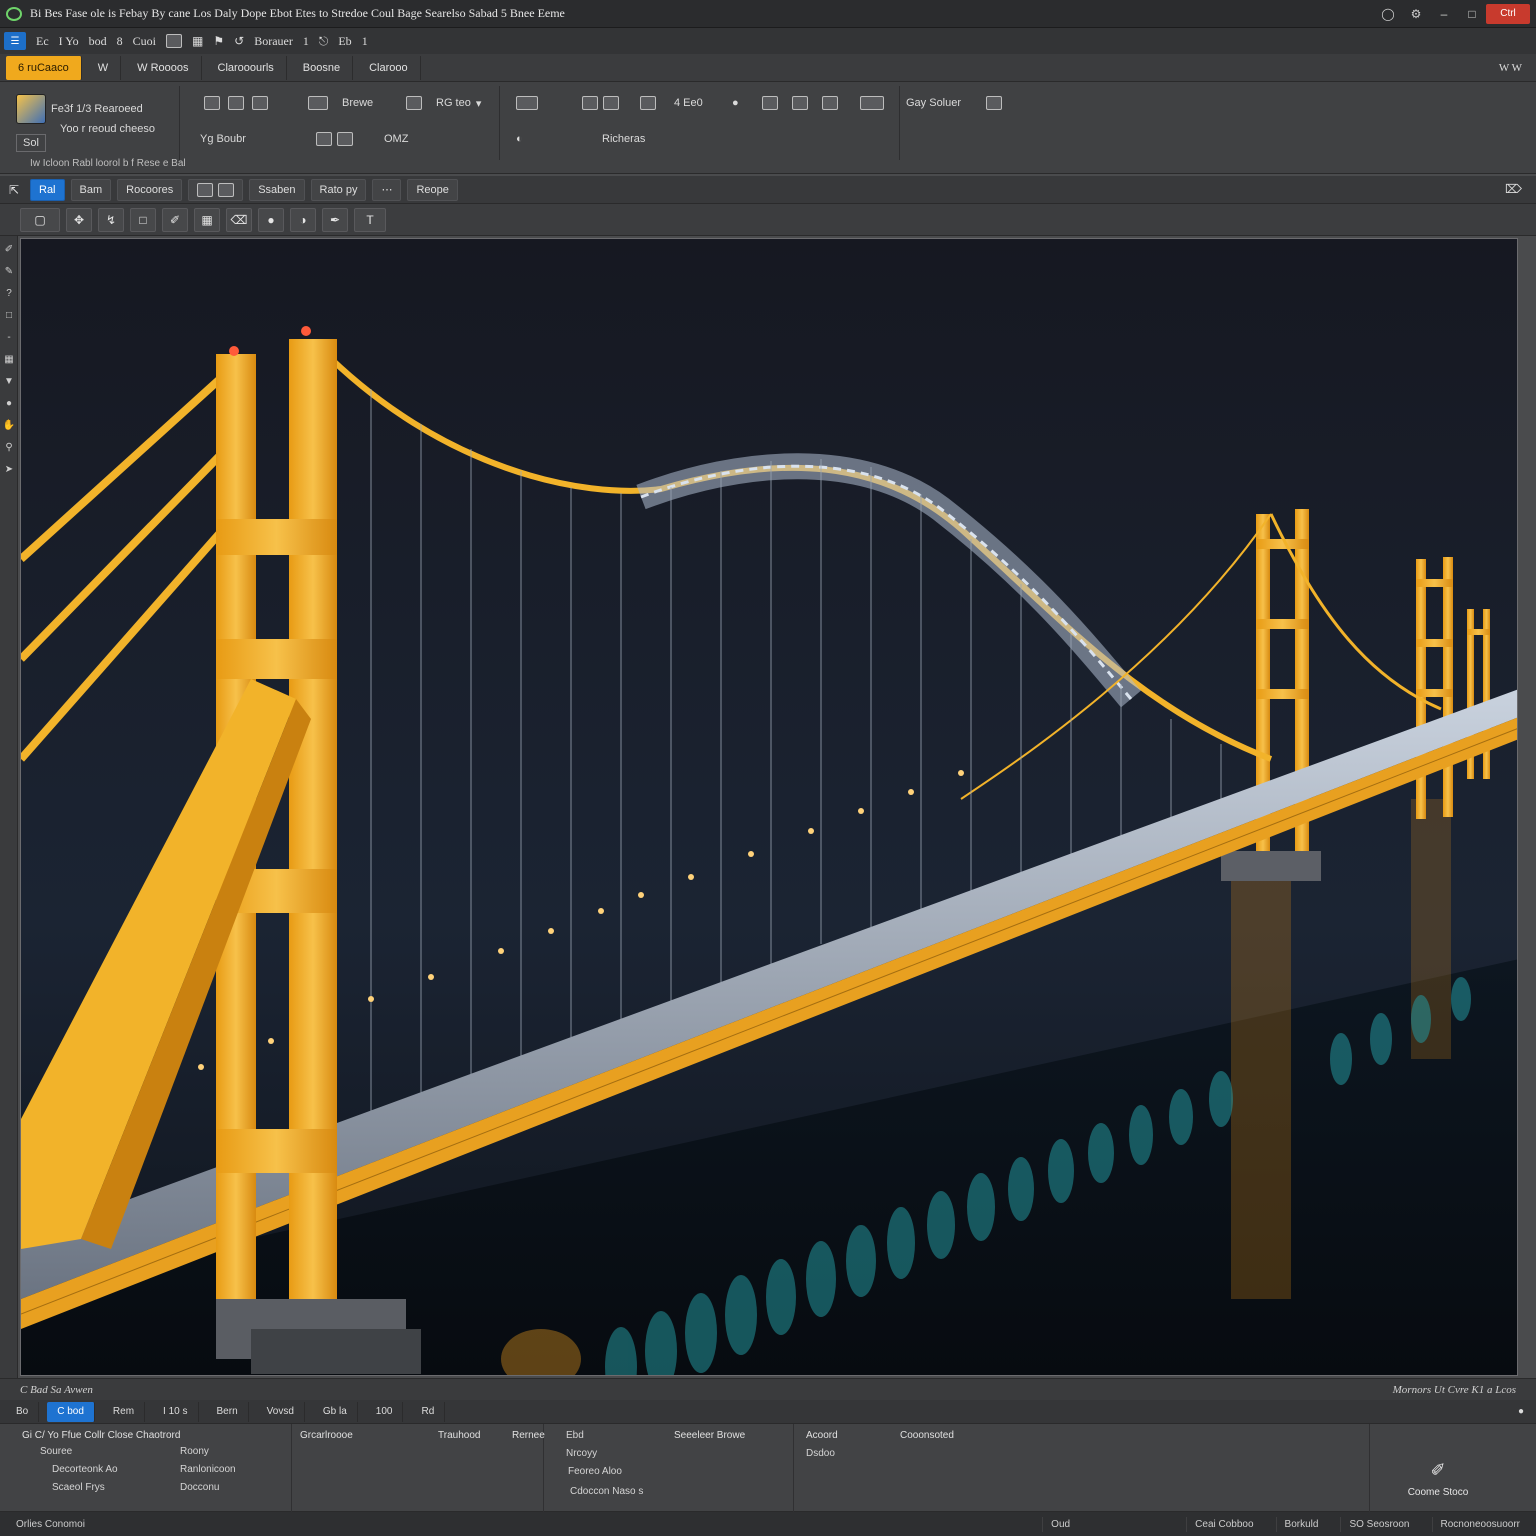  Describe the element at coordinates (98, 41) in the screenshot. I see `qat-item: bod` at that location.